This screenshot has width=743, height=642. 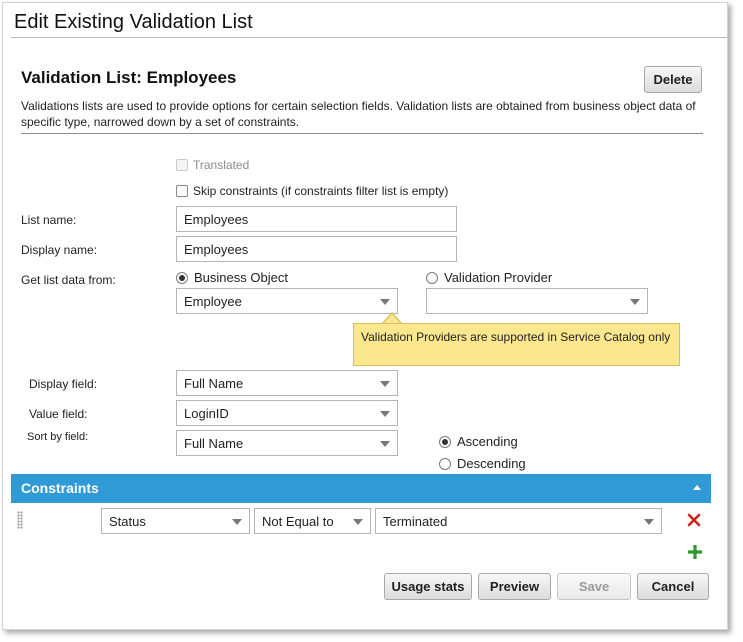 What do you see at coordinates (60, 488) in the screenshot?
I see `constraints-title: Constraints` at bounding box center [60, 488].